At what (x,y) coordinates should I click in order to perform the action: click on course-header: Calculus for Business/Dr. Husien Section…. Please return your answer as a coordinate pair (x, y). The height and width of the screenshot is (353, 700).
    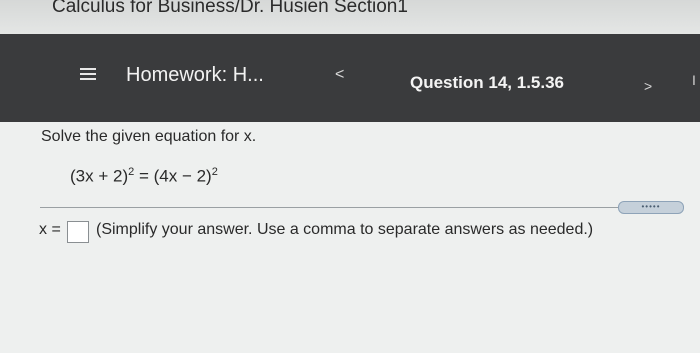
    Looking at the image, I should click on (350, 17).